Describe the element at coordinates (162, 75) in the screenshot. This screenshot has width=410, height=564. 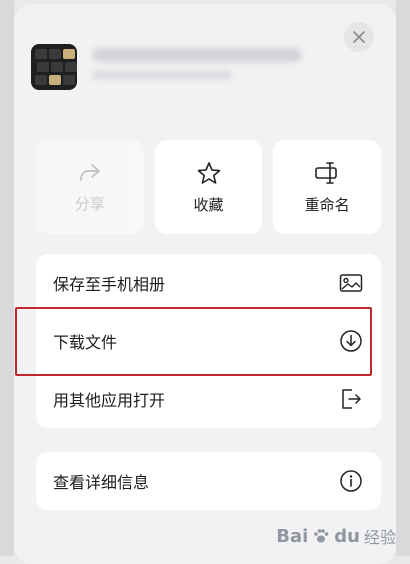
I see `file-meta-blurred` at that location.